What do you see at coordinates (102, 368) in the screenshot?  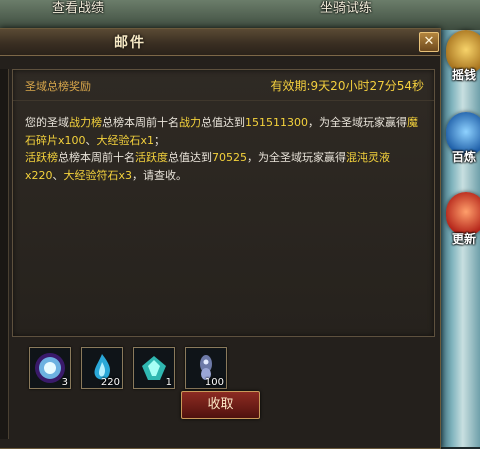 I see `reward-slot: 220` at bounding box center [102, 368].